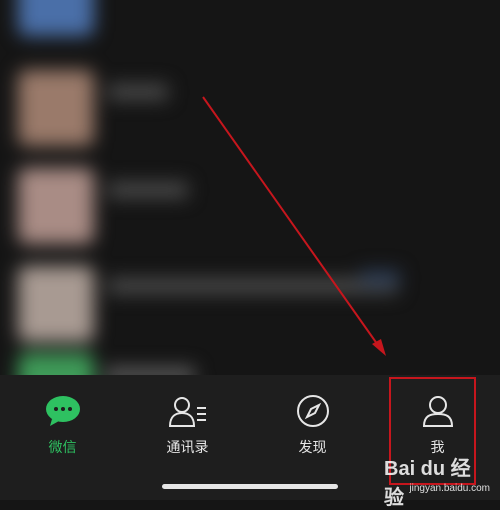 Image resolution: width=500 pixels, height=510 pixels. I want to click on watermark: Bai du 经验 jingyan.baidu.com, so click(439, 479).